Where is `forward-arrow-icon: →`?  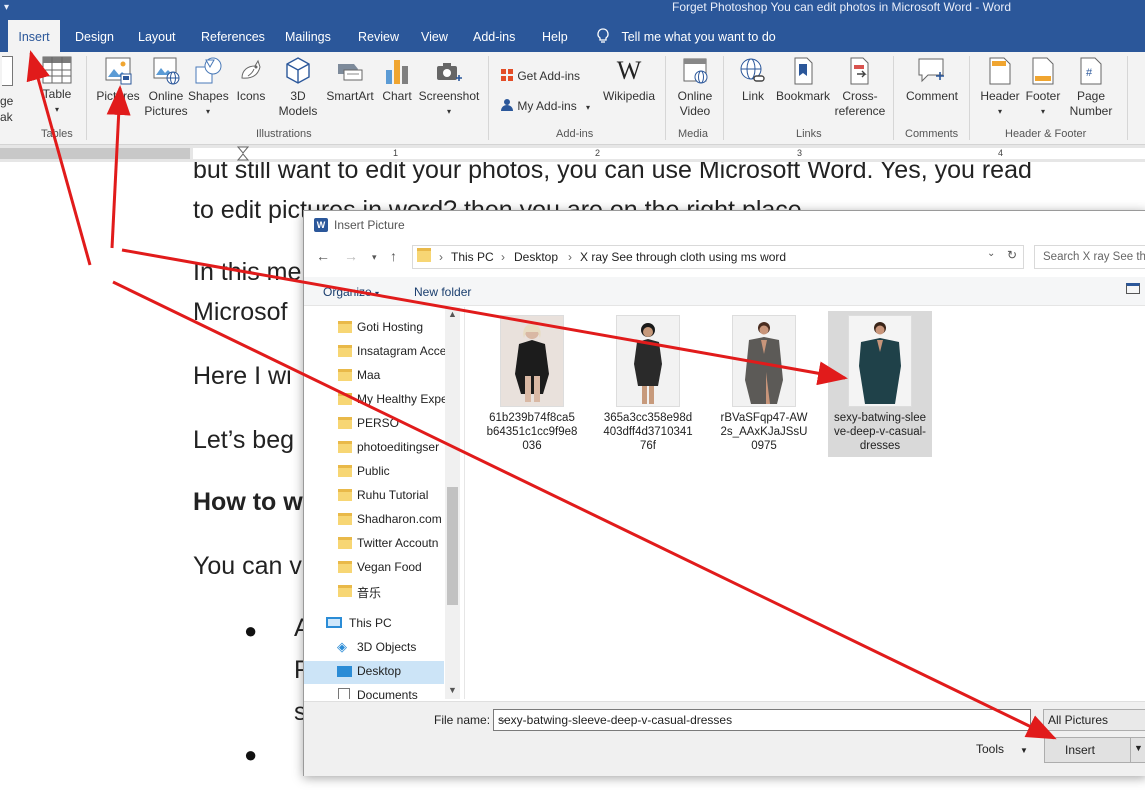
forward-arrow-icon: → is located at coordinates (351, 256).